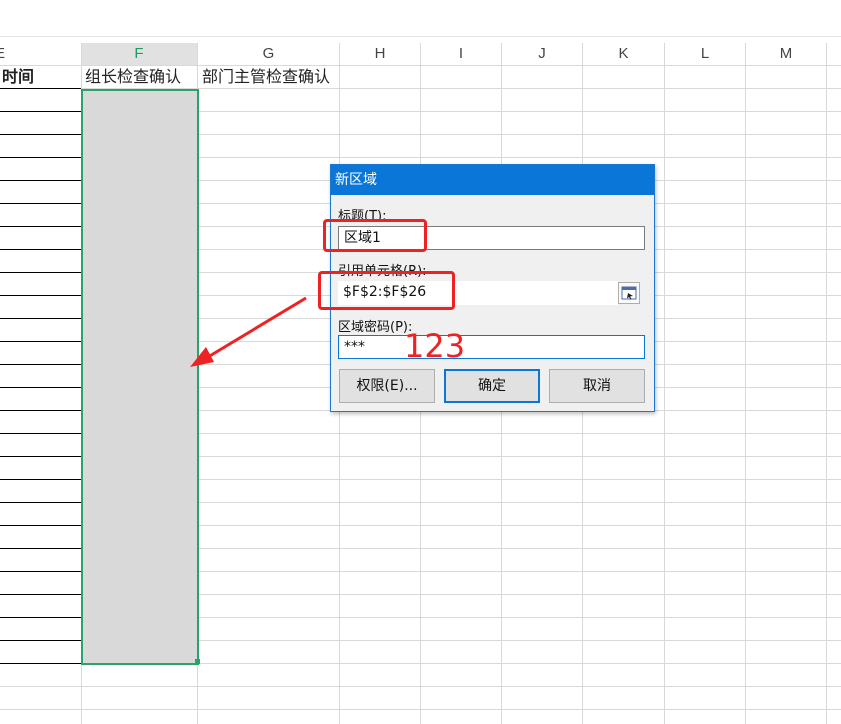 The width and height of the screenshot is (841, 724). Describe the element at coordinates (386, 290) in the screenshot. I see `highlight-ref-input` at that location.